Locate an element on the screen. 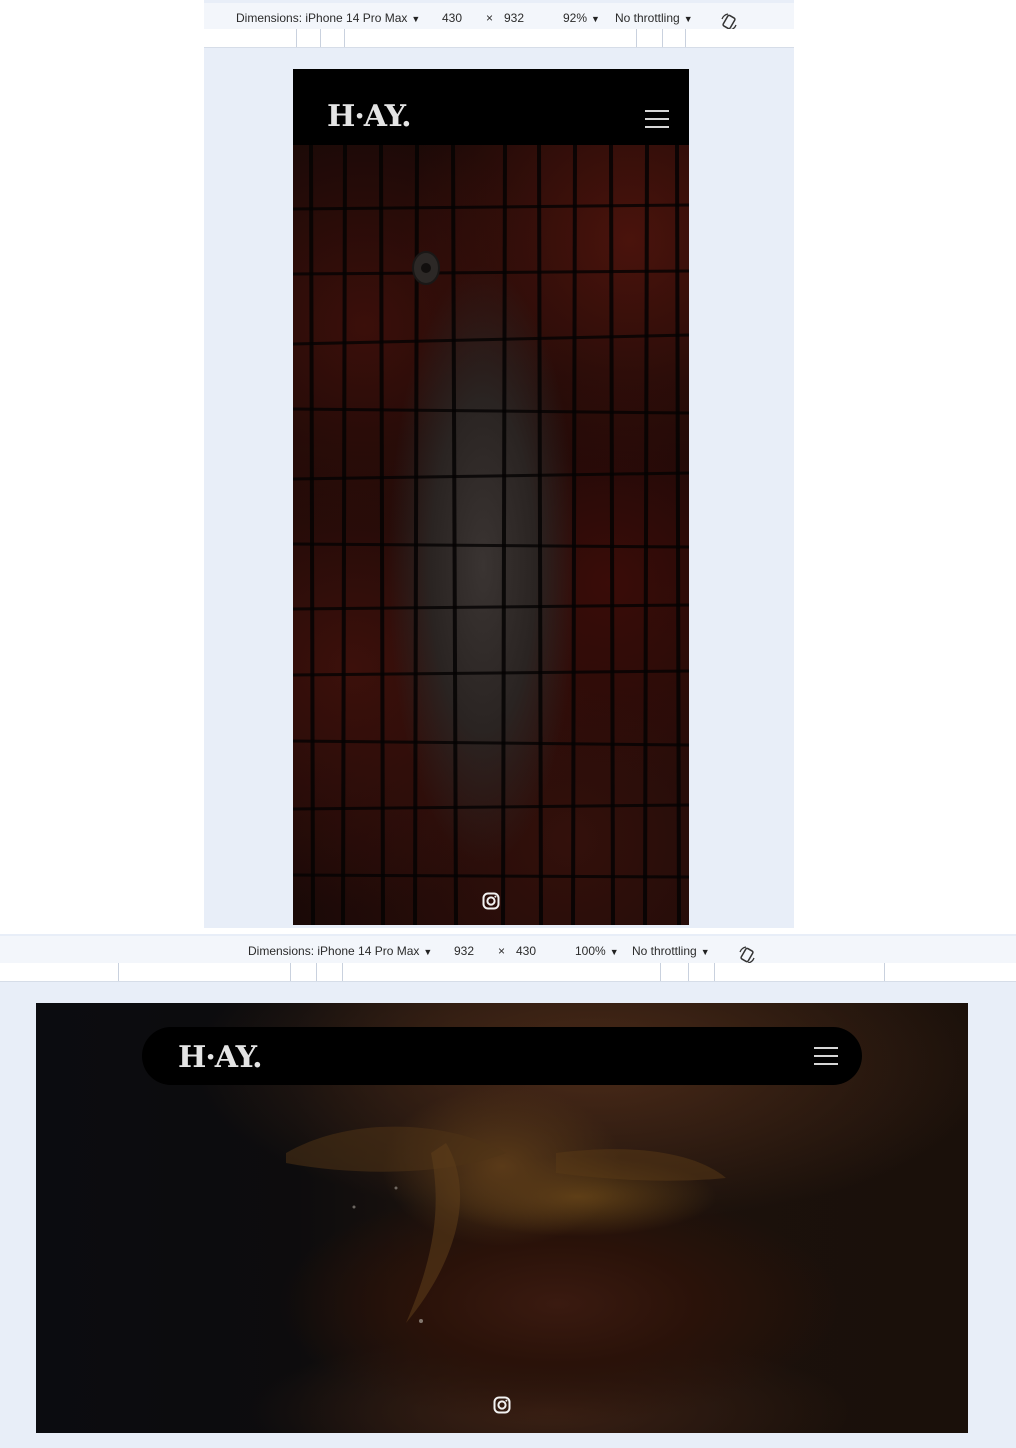  zoom-dropdown: 100% ▼ is located at coordinates (597, 950).